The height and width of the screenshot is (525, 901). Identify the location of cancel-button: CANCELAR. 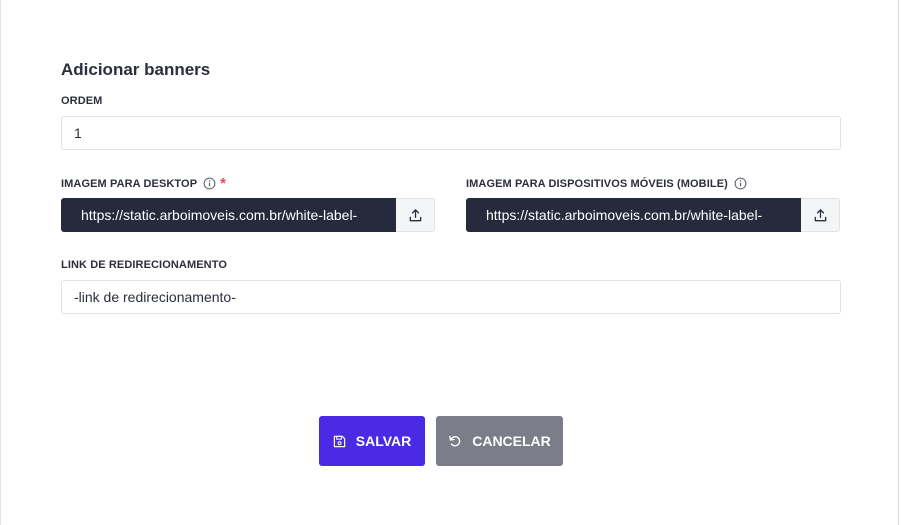
(499, 441).